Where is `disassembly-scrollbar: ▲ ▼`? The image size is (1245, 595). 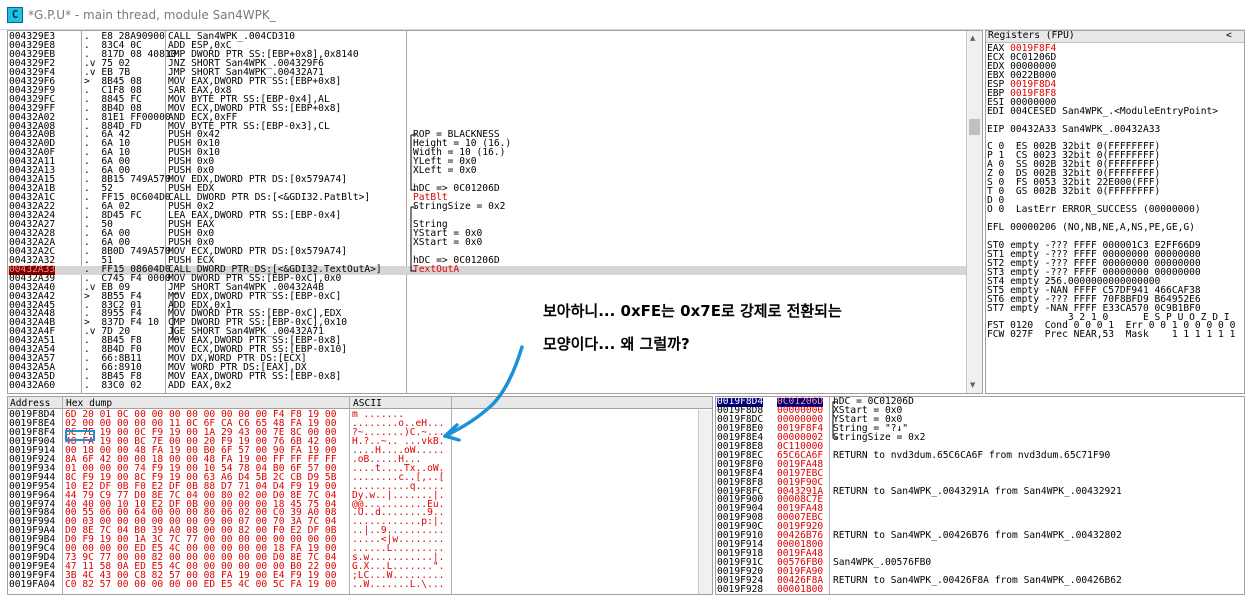
disassembly-scrollbar: ▲ ▼ is located at coordinates (974, 212).